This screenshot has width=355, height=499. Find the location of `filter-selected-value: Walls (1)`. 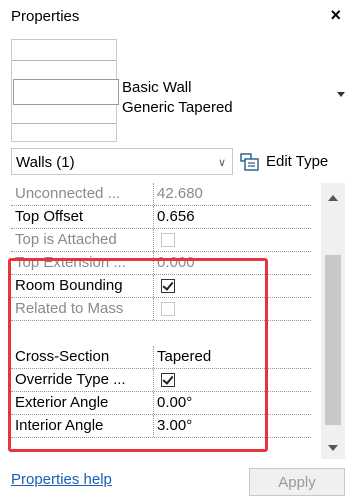

filter-selected-value: Walls (1) is located at coordinates (45, 162).